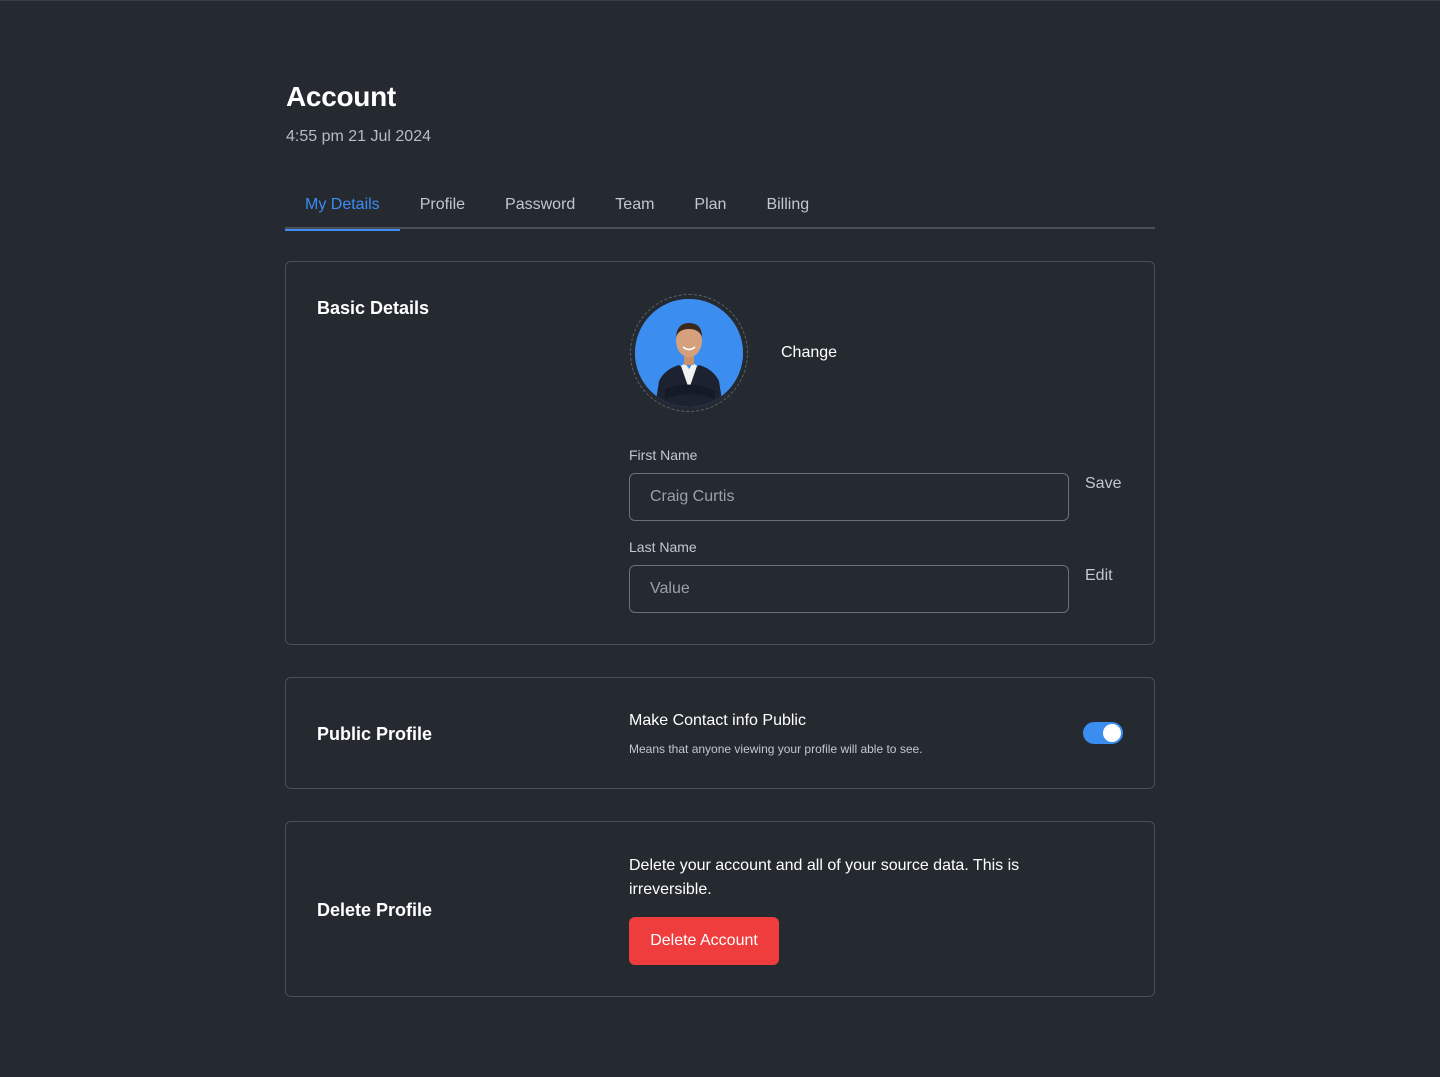 The image size is (1440, 1077). I want to click on avatar, so click(689, 353).